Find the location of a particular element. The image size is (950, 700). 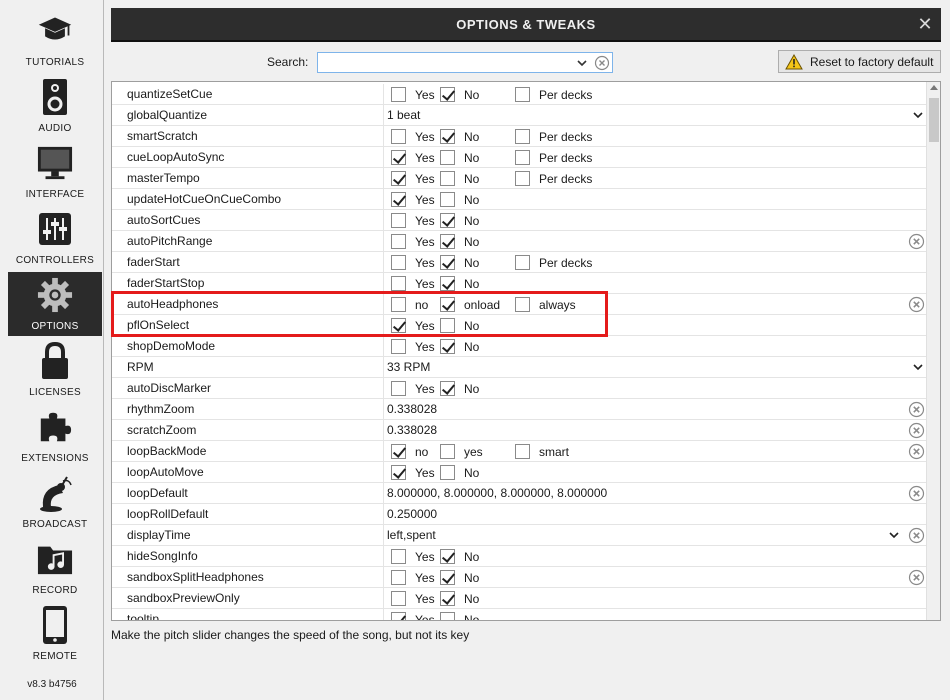

clear-search-icon is located at coordinates (602, 63).